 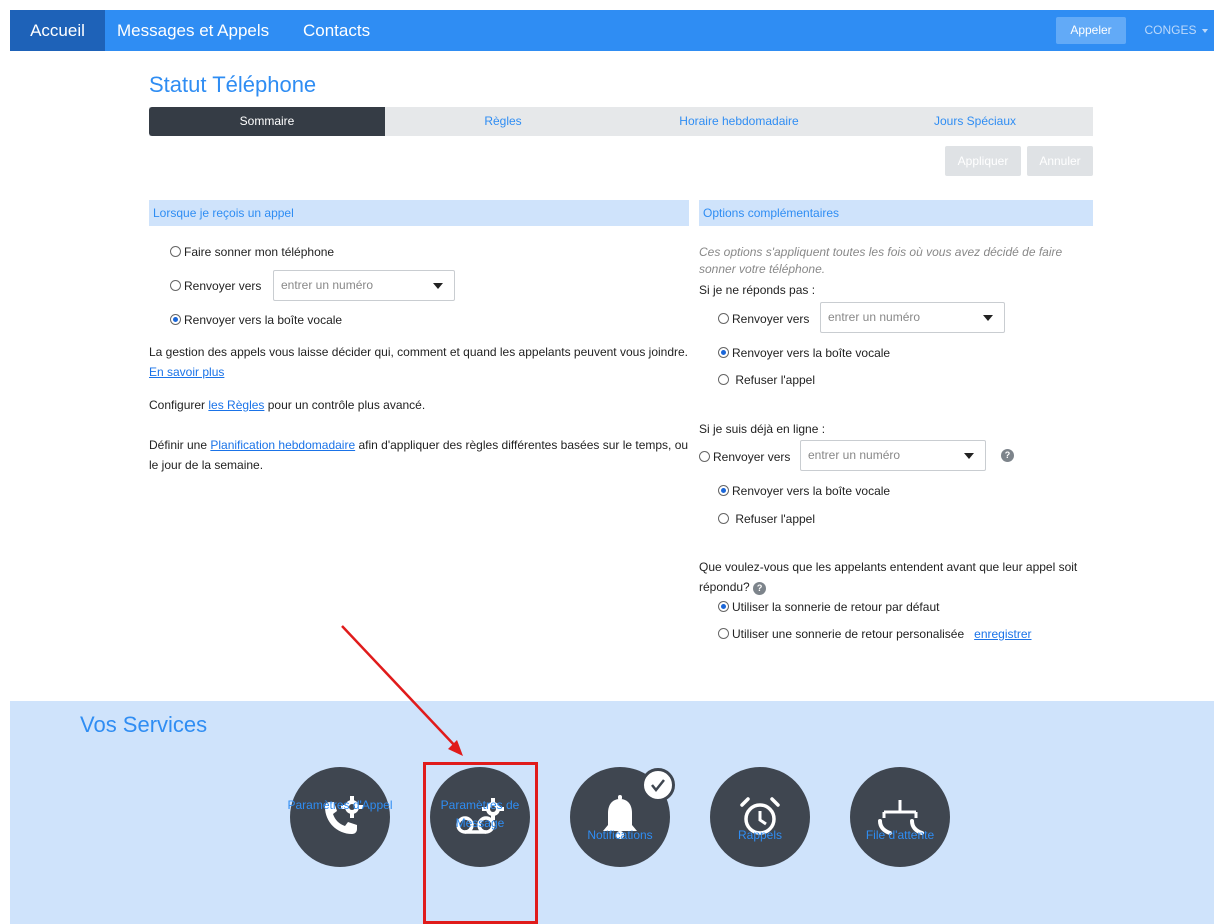 I want to click on highlight-box, so click(x=480, y=843).